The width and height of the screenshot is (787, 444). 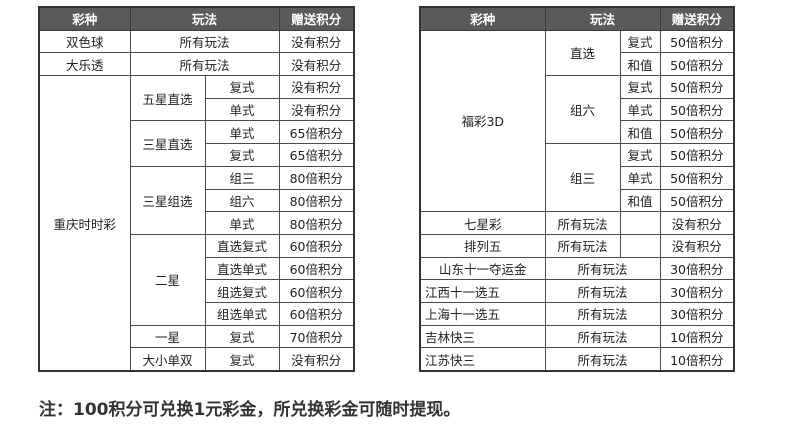 What do you see at coordinates (482, 359) in the screenshot?
I see `lottery-name: 江苏快三` at bounding box center [482, 359].